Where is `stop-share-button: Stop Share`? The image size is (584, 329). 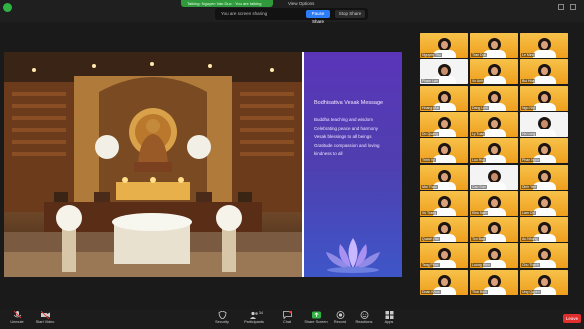
stop-share-button: Stop Share is located at coordinates (350, 14).